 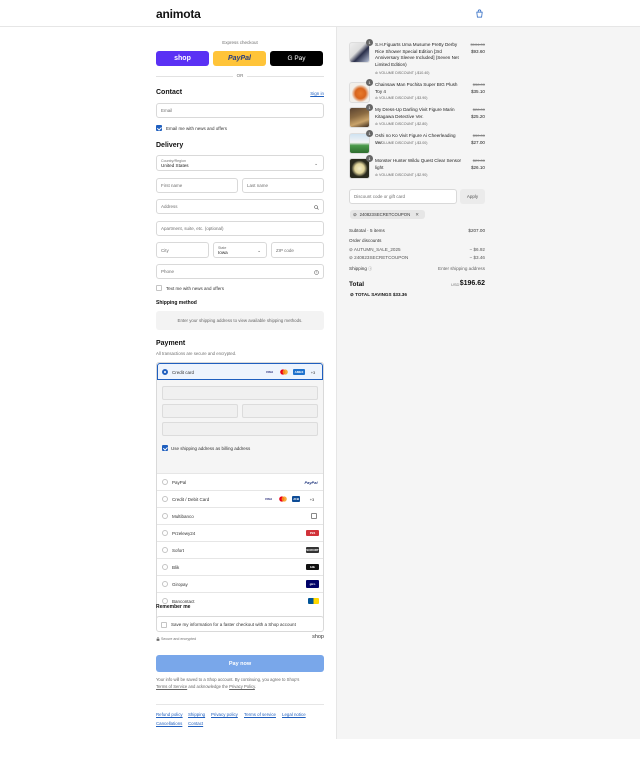 I want to click on przelewy24-radio, so click(x=165, y=533).